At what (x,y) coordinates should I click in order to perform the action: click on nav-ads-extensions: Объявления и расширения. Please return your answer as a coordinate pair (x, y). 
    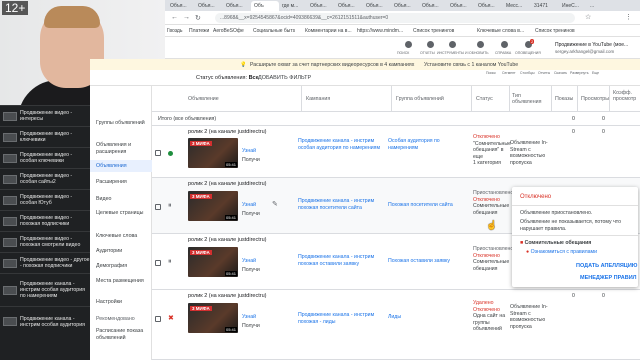
    Looking at the image, I should click on (123, 148).